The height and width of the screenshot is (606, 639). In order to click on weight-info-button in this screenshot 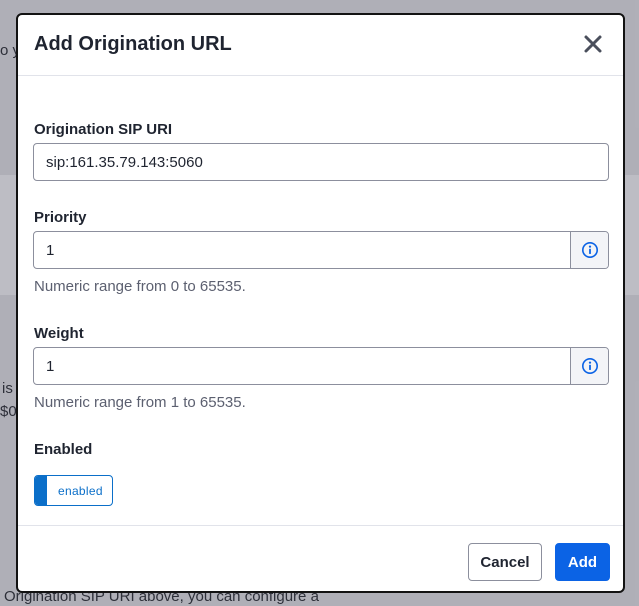, I will do `click(589, 366)`.